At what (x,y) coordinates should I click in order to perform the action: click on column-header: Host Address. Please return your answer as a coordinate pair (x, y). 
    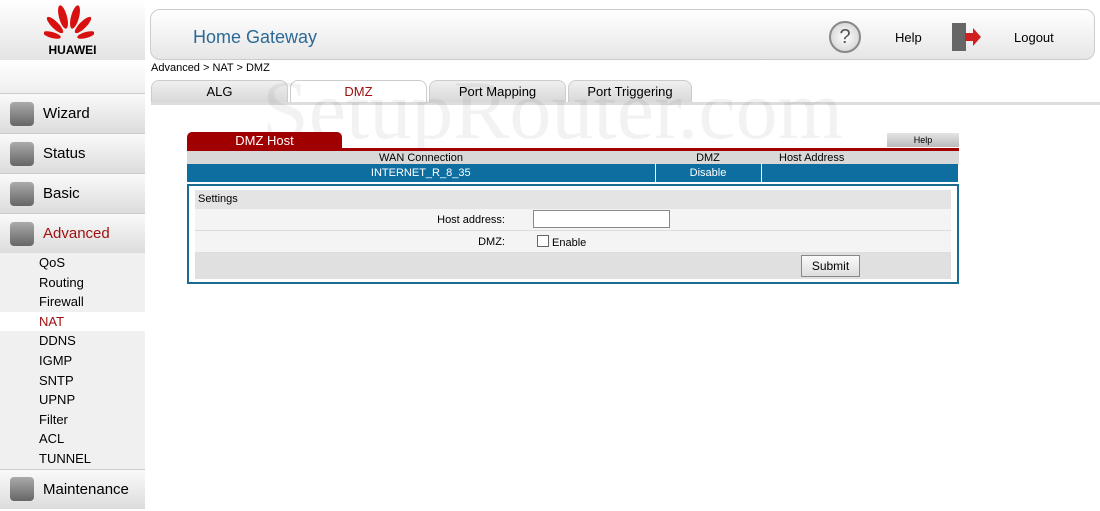
    Looking at the image, I should click on (860, 157).